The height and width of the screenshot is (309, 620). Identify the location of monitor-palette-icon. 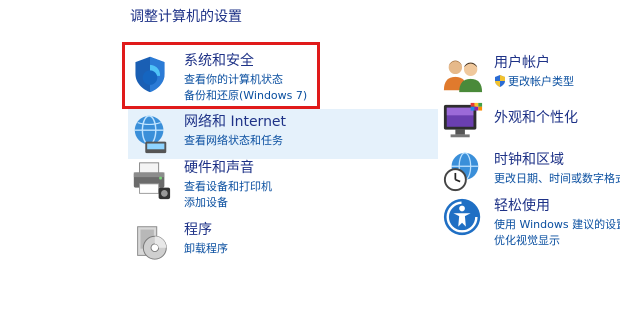
(463, 120).